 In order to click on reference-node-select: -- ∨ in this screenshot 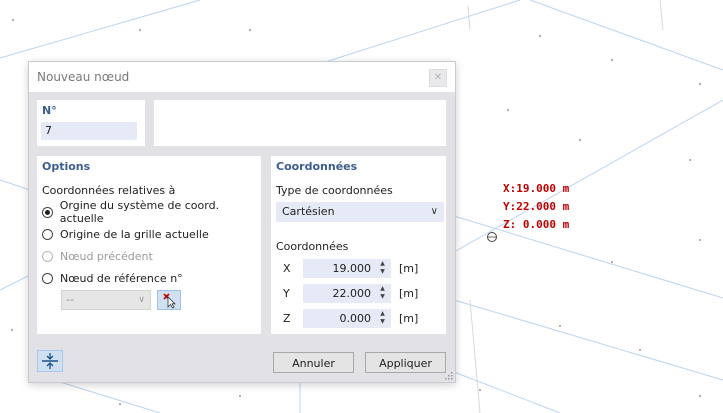, I will do `click(106, 300)`.